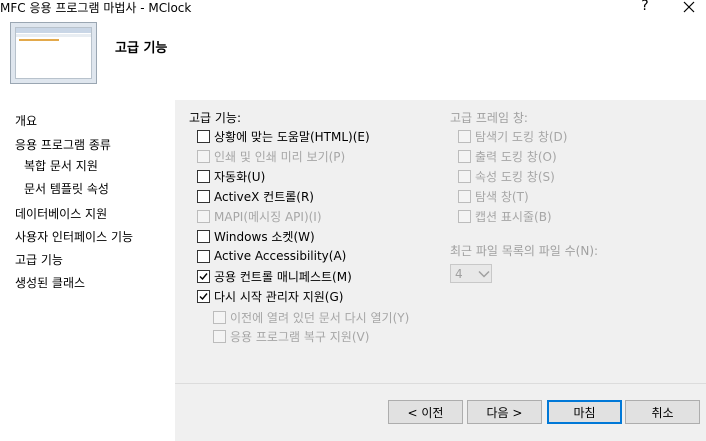 The width and height of the screenshot is (706, 441). Describe the element at coordinates (50, 282) in the screenshot. I see `nav-item-generated-classes: 생성된 클래스` at that location.